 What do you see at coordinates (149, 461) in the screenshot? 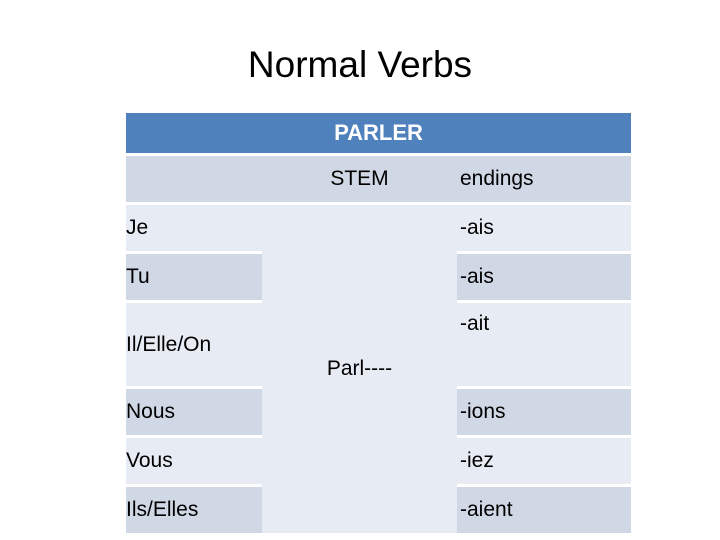
I see `pronoun-label: Vous` at bounding box center [149, 461].